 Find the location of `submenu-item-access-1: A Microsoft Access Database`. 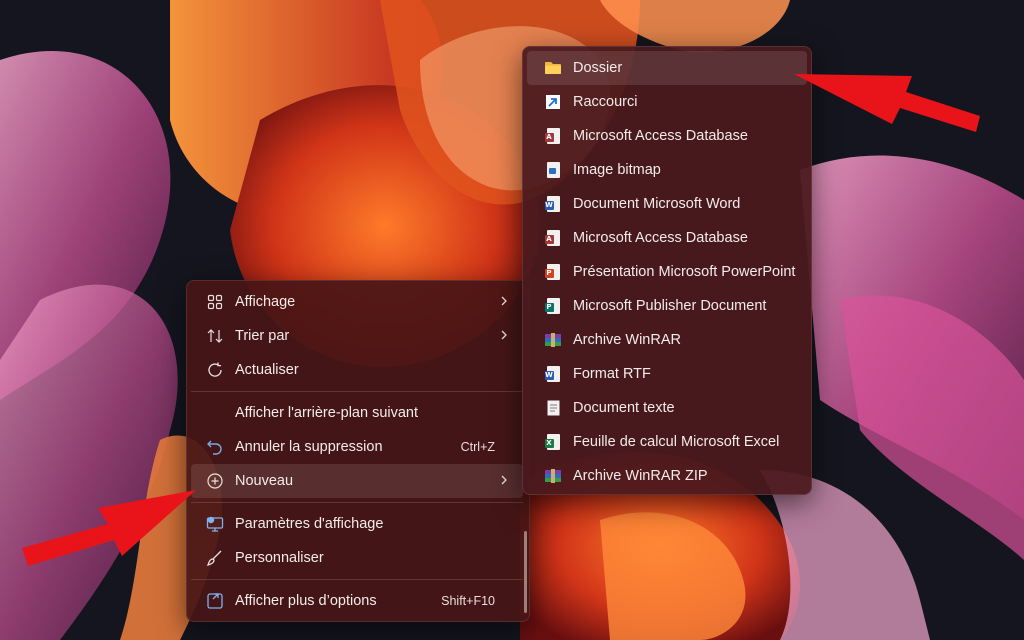

submenu-item-access-1: A Microsoft Access Database is located at coordinates (667, 136).